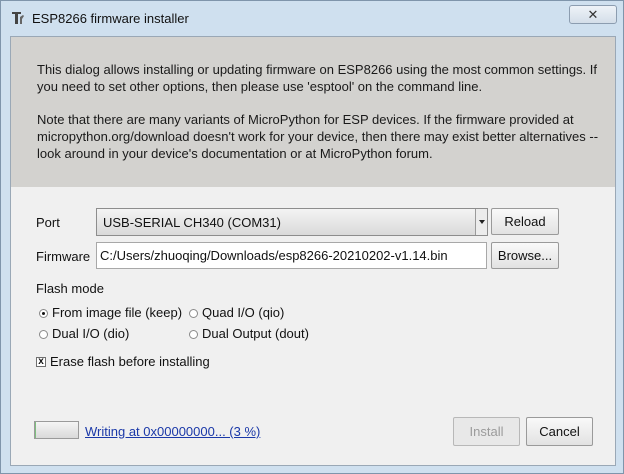 The height and width of the screenshot is (474, 624). Describe the element at coordinates (525, 221) in the screenshot. I see `reload-button: Reload` at that location.